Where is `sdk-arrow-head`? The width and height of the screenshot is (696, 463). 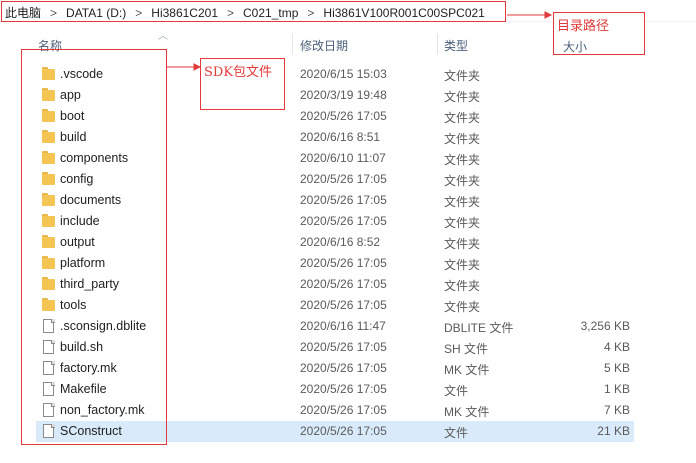
sdk-arrow-head is located at coordinates (197, 67).